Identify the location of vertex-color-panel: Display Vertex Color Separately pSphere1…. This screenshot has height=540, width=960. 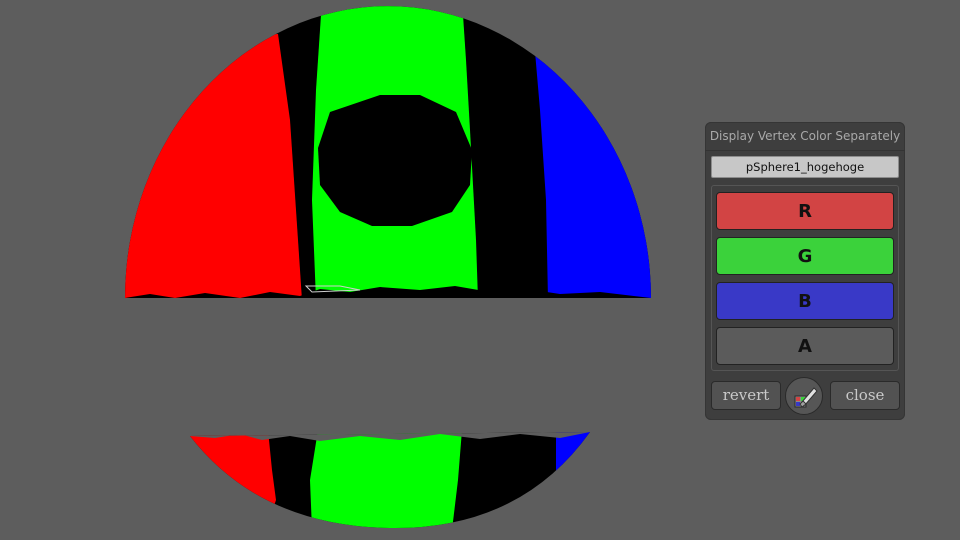
(805, 271).